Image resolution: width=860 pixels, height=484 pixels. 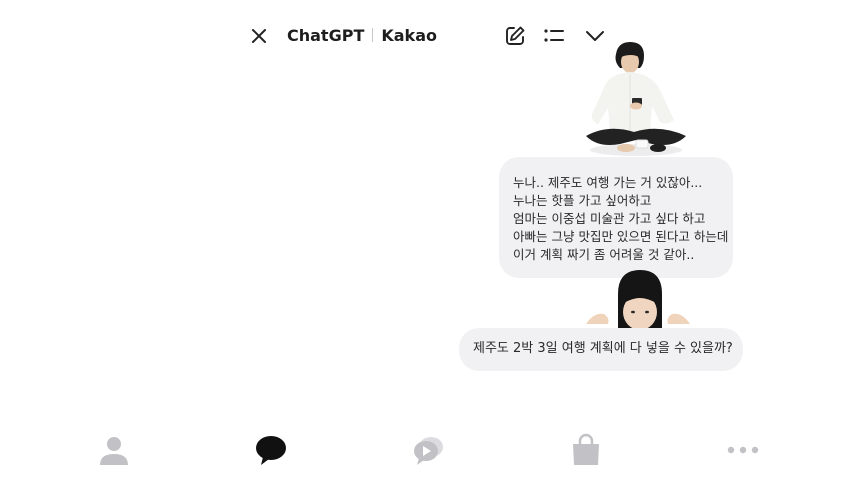 I want to click on list-icon, so click(x=554, y=36).